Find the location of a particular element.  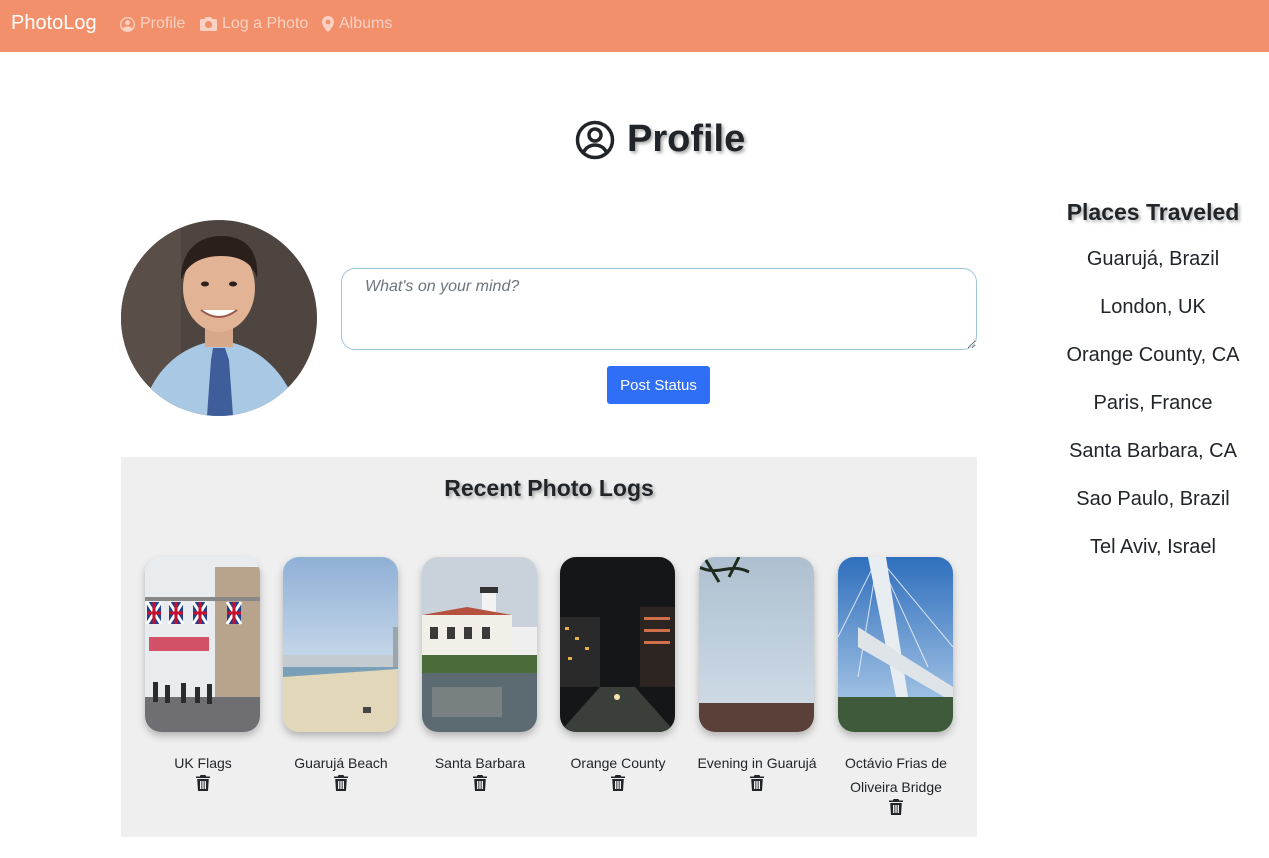

photo-caption: UK Flags is located at coordinates (203, 763).